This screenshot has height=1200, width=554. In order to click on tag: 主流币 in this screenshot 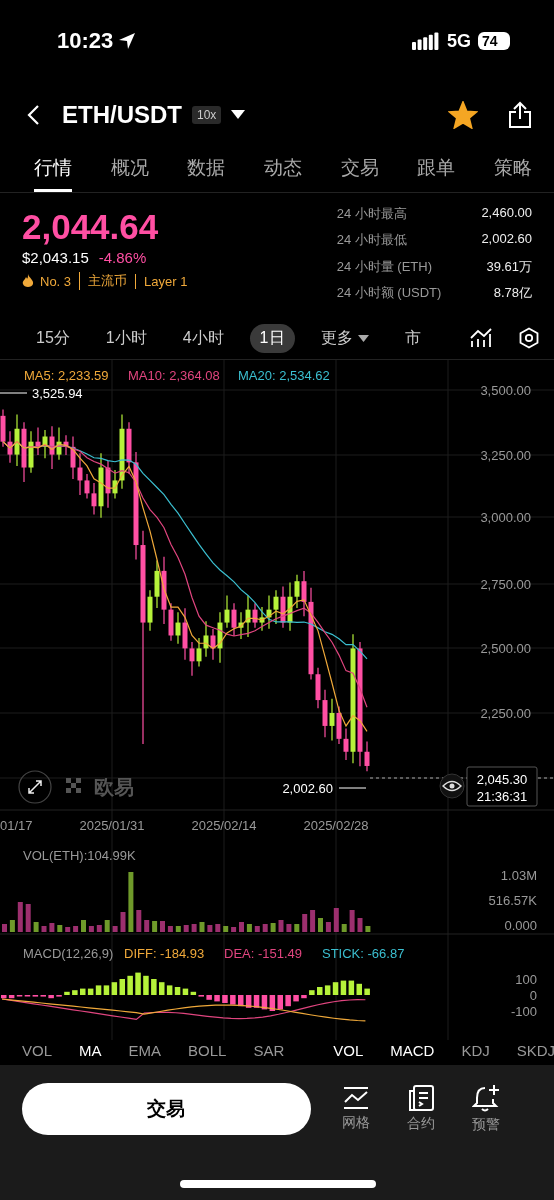, I will do `click(103, 281)`.